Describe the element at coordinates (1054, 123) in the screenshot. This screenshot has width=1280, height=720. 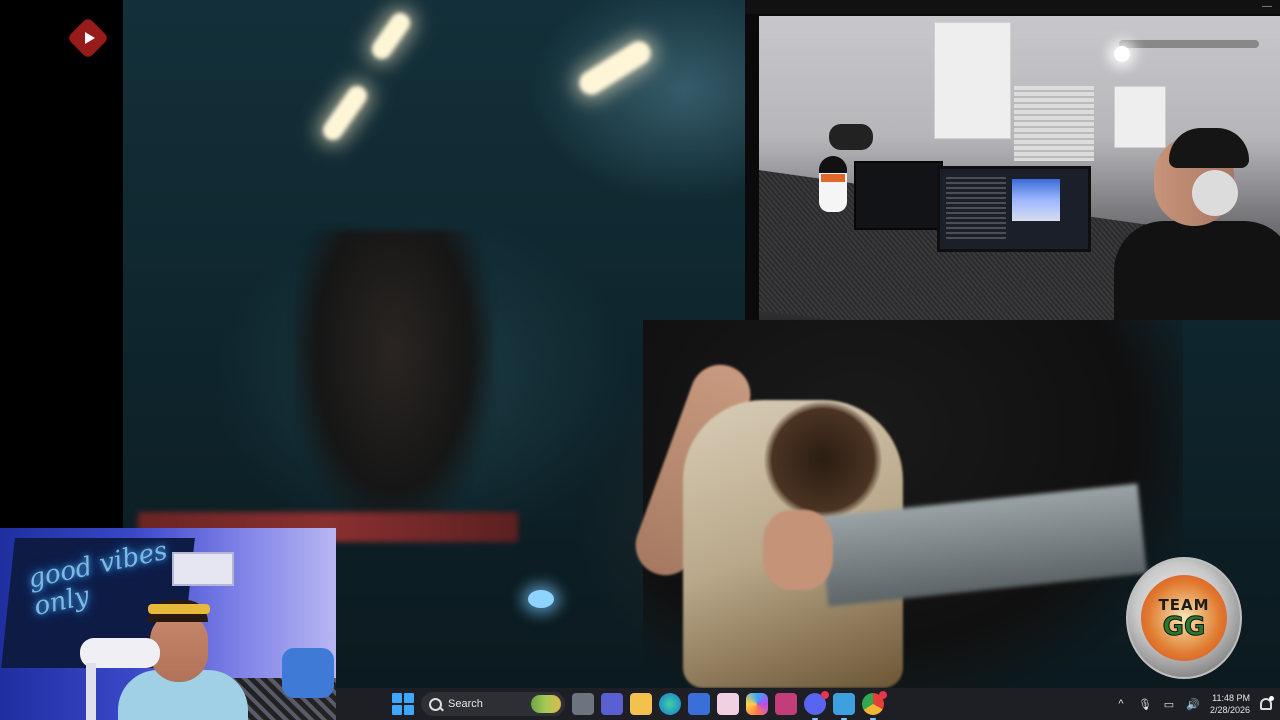
I see `window-shutter` at that location.